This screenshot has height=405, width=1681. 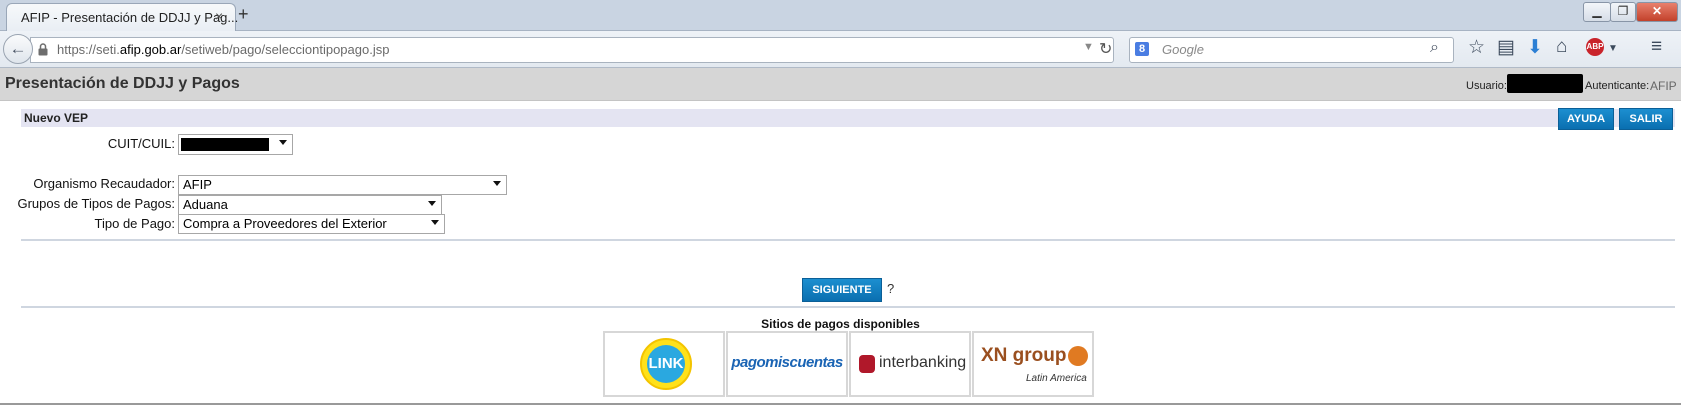 What do you see at coordinates (1595, 47) in the screenshot?
I see `adblock-icon: ABP` at bounding box center [1595, 47].